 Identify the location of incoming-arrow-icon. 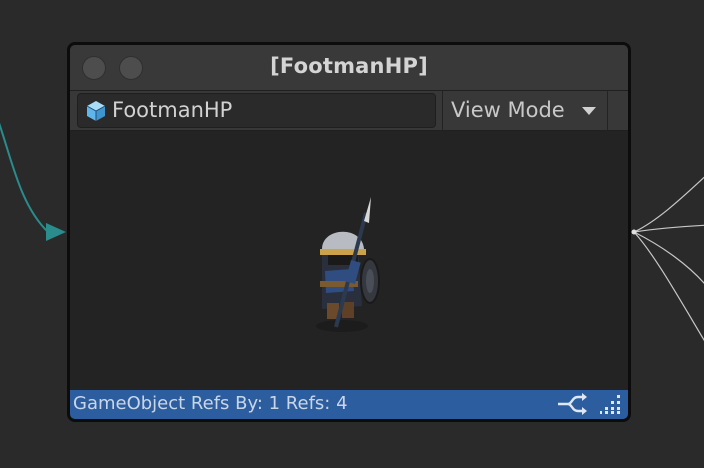
(56, 232).